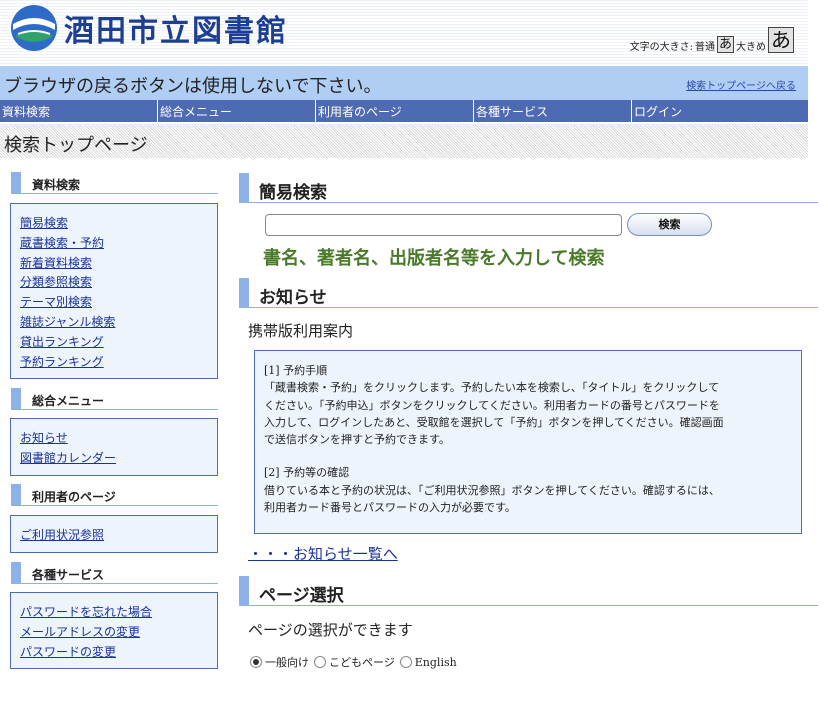 Image resolution: width=828 pixels, height=711 pixels. Describe the element at coordinates (320, 662) in the screenshot. I see `radio-kids` at that location.